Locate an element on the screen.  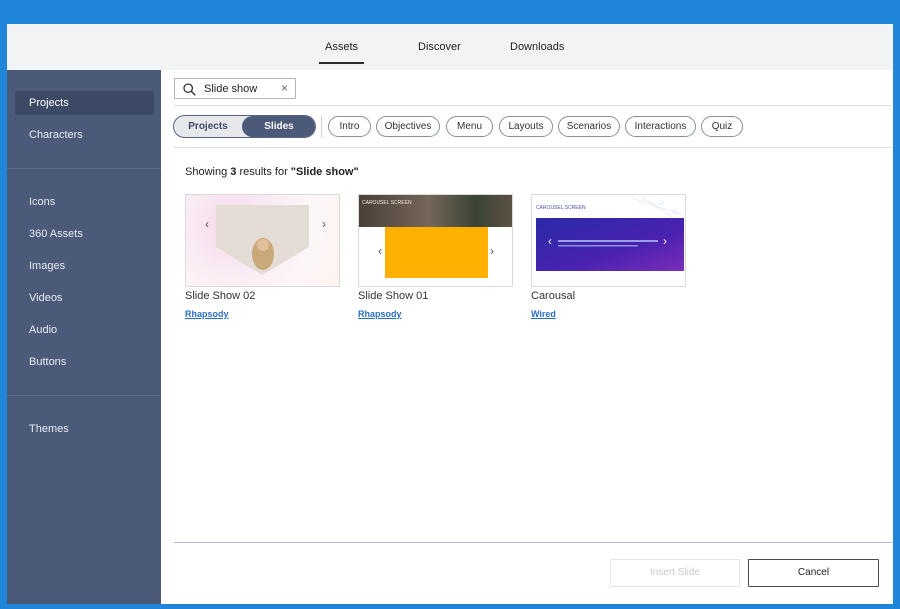
filter-chip-quiz: Quiz is located at coordinates (722, 126).